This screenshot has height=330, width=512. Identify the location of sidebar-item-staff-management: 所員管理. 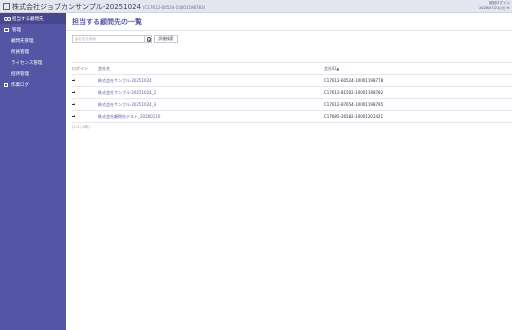
(33, 51).